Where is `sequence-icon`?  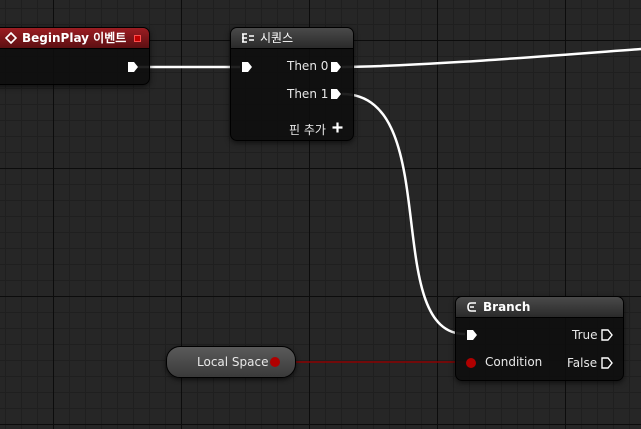
sequence-icon is located at coordinates (248, 38).